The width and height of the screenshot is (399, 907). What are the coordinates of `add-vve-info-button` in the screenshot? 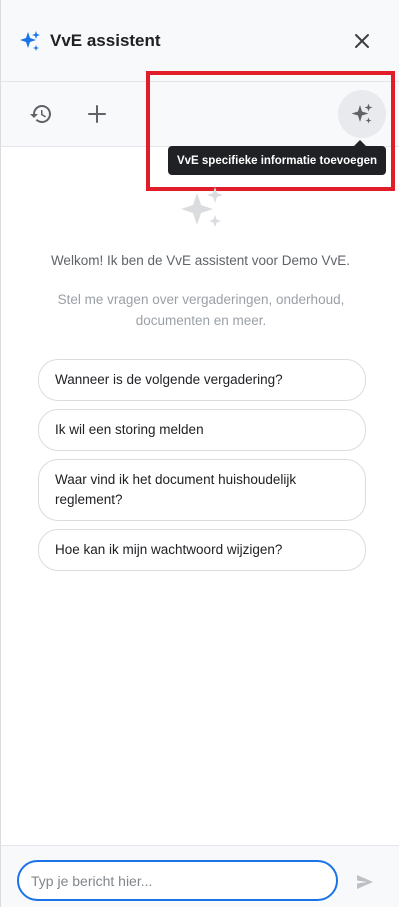 It's located at (362, 114).